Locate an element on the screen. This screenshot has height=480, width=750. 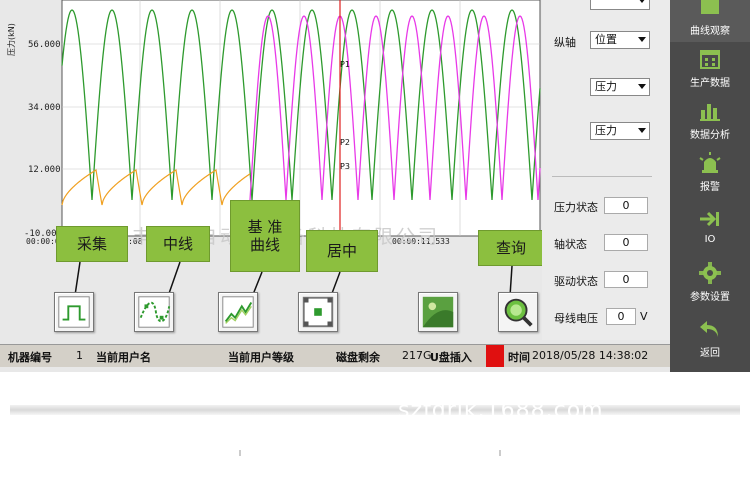
current-user-label: 当前用户名 is located at coordinates (123, 357).